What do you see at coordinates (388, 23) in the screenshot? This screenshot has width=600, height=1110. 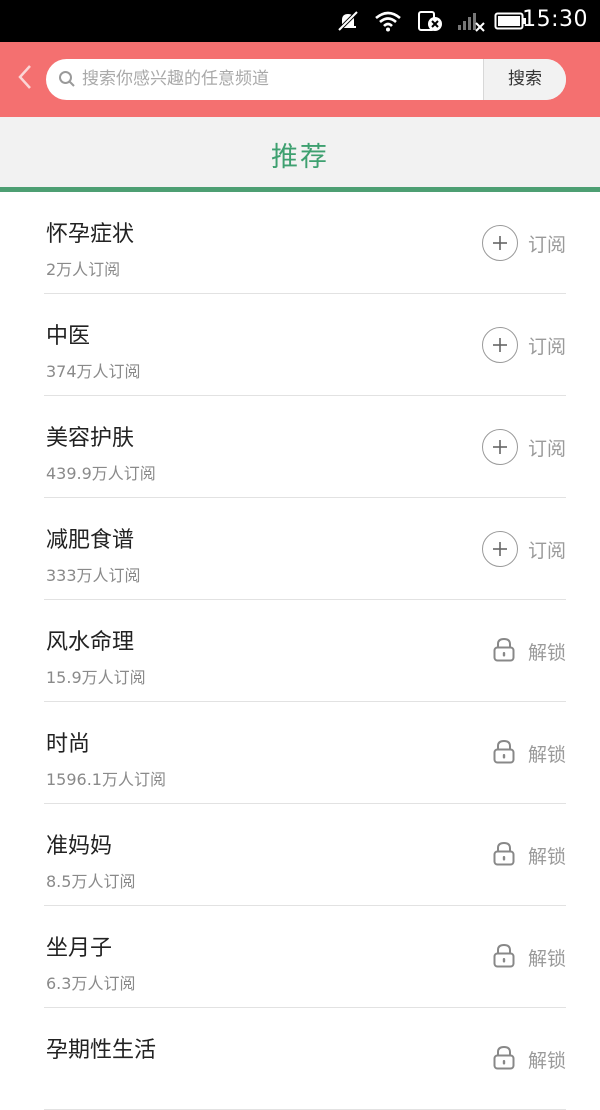 I see `wifi-icon` at bounding box center [388, 23].